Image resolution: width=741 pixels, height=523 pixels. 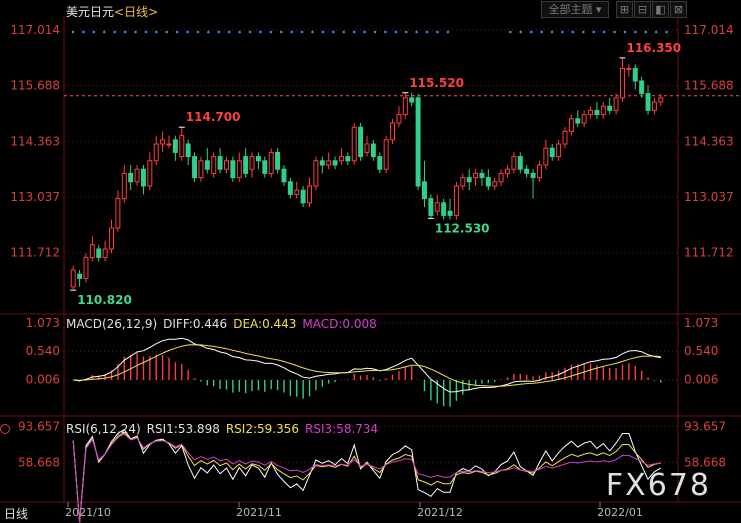 What do you see at coordinates (678, 9) in the screenshot?
I see `close-panel-button: ⊠` at bounding box center [678, 9].